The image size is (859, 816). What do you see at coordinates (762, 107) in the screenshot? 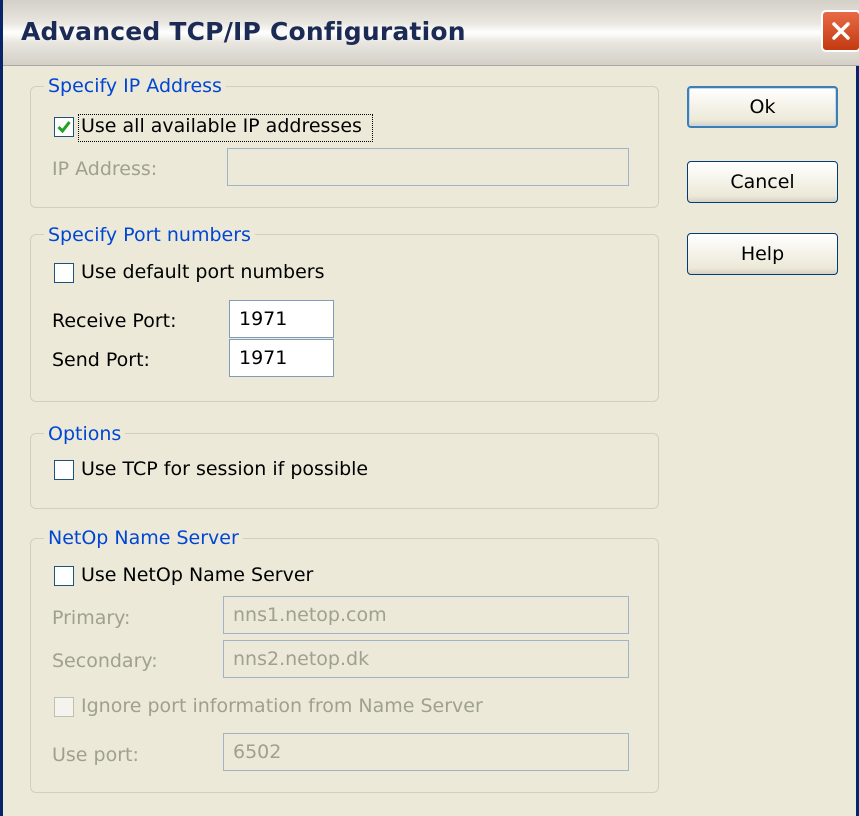
I see `ok-button: Ok` at bounding box center [762, 107].